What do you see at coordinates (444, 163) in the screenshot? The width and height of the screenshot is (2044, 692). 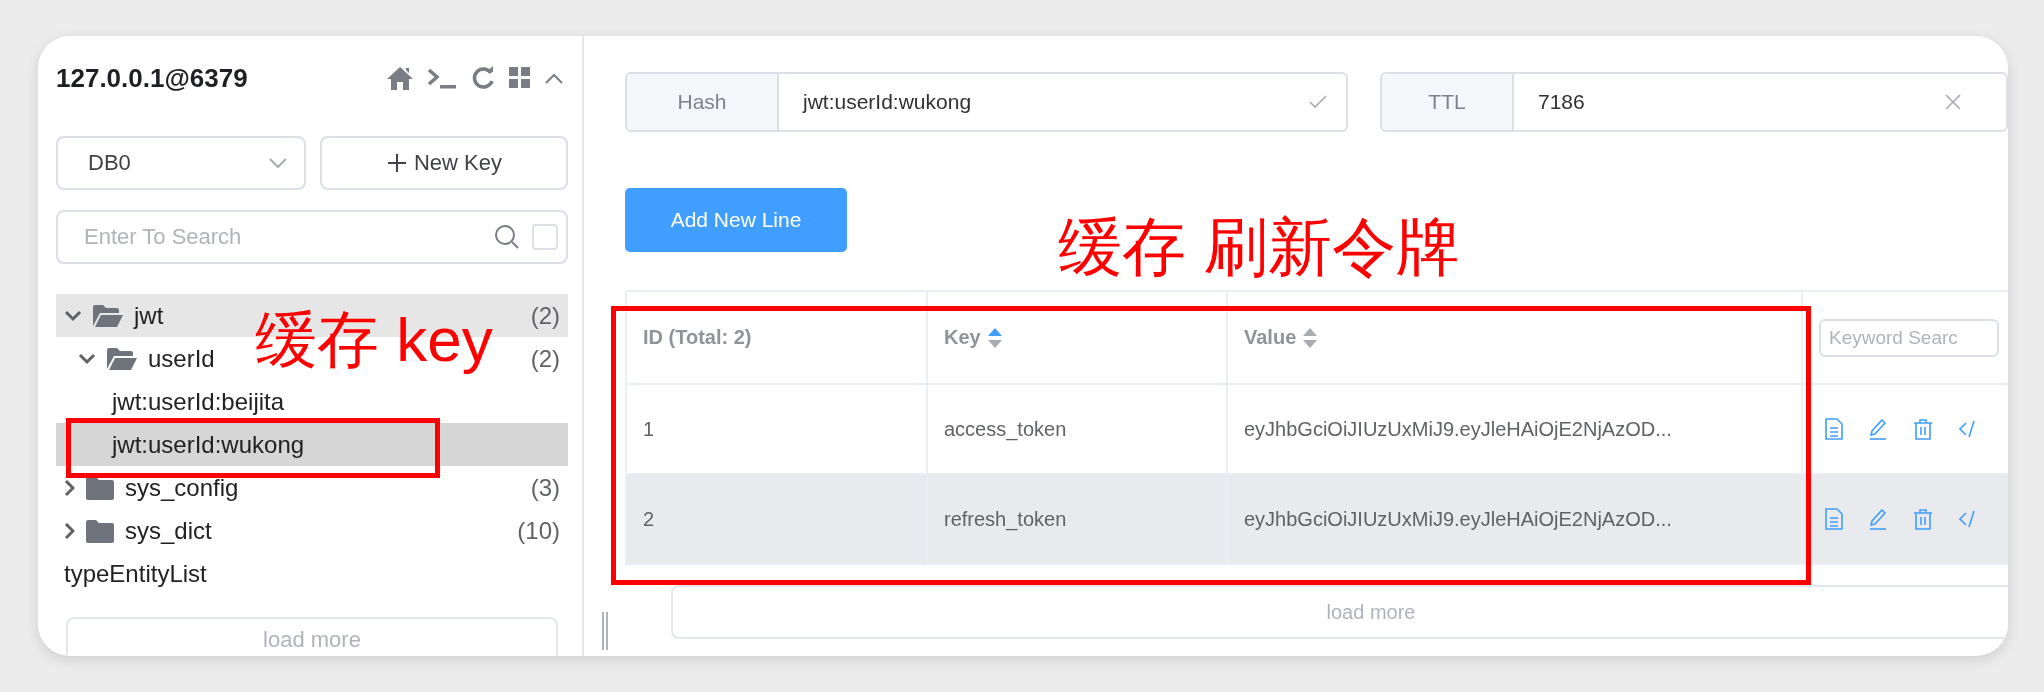 I see `new-key-button: New Key` at bounding box center [444, 163].